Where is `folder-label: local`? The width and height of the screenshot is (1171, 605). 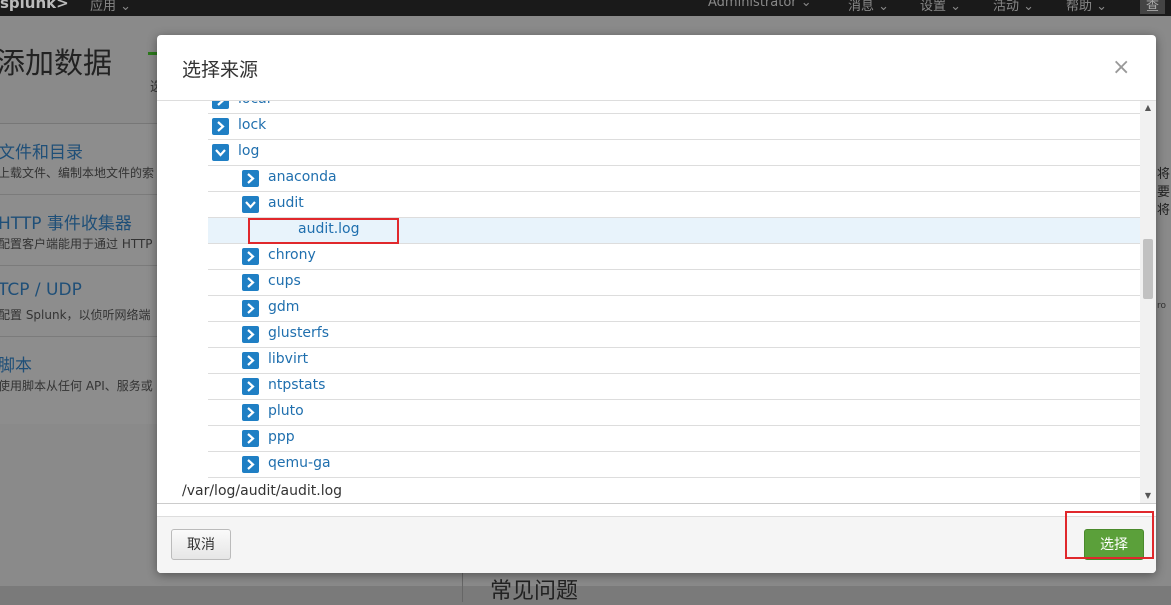 folder-label: local is located at coordinates (254, 104).